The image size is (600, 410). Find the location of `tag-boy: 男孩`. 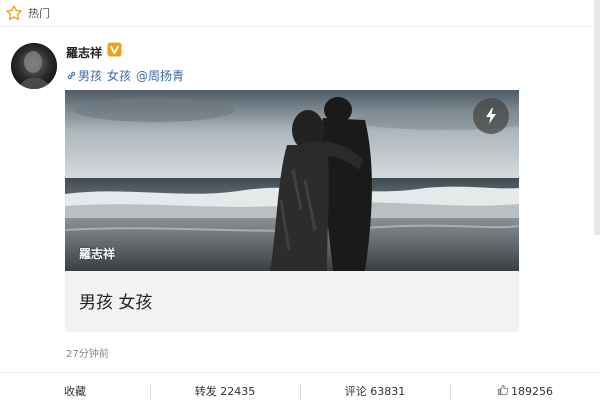

tag-boy: 男孩 is located at coordinates (90, 75).